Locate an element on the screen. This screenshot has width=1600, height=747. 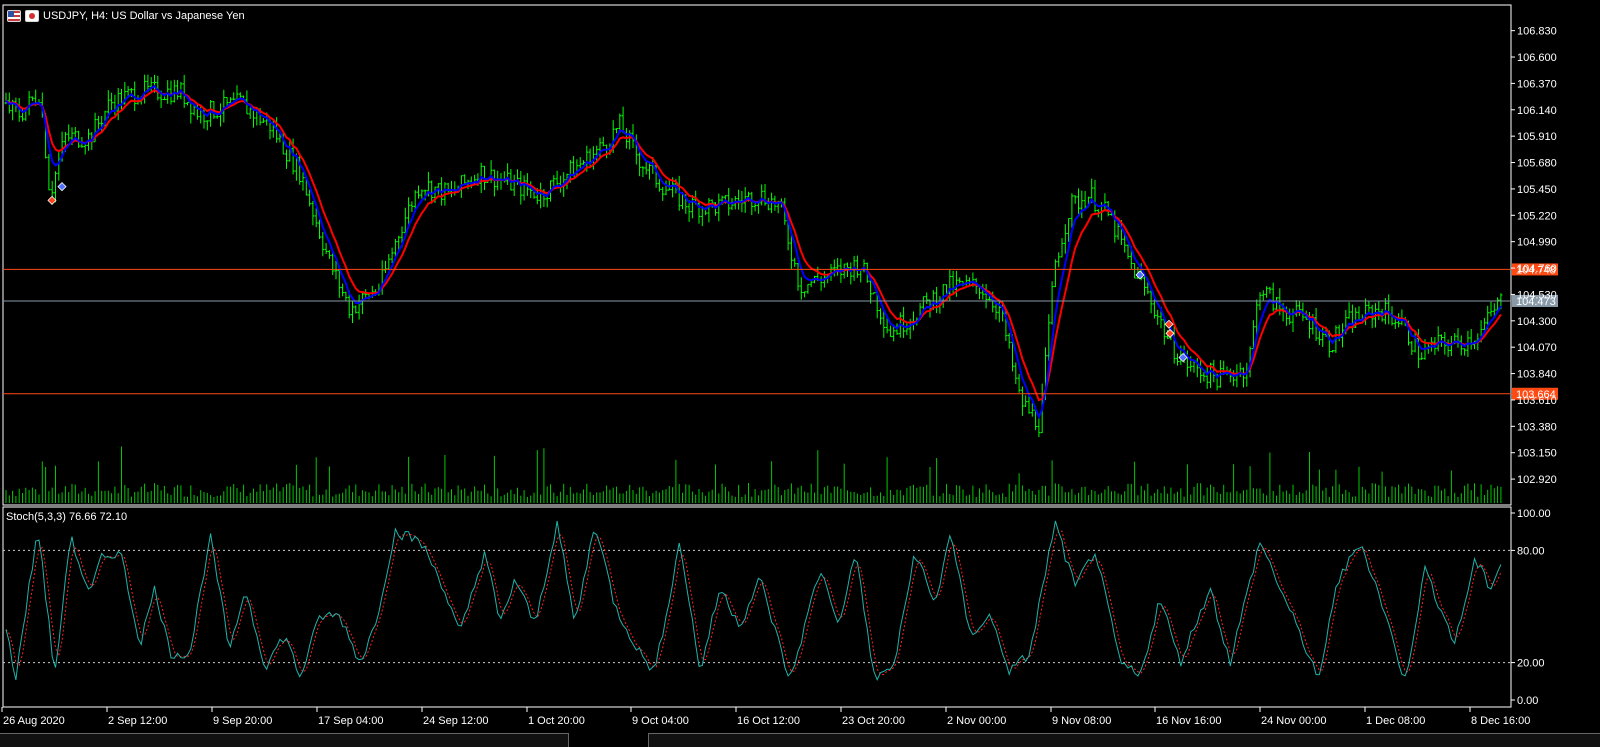
time-tick-label: 24 Nov 00:00 is located at coordinates (1293, 721).